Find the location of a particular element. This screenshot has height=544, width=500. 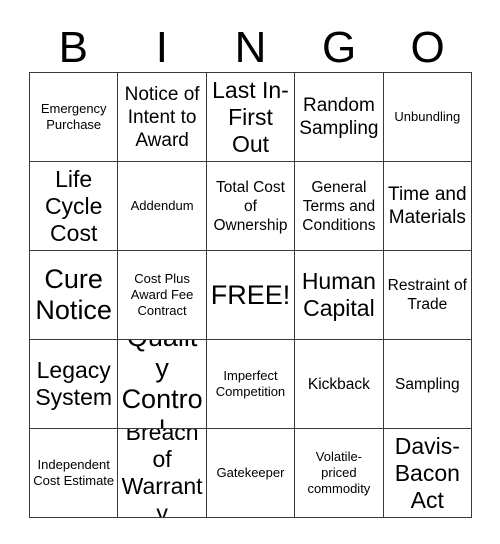

bingo-cell: General Terms and Conditions is located at coordinates (339, 206).